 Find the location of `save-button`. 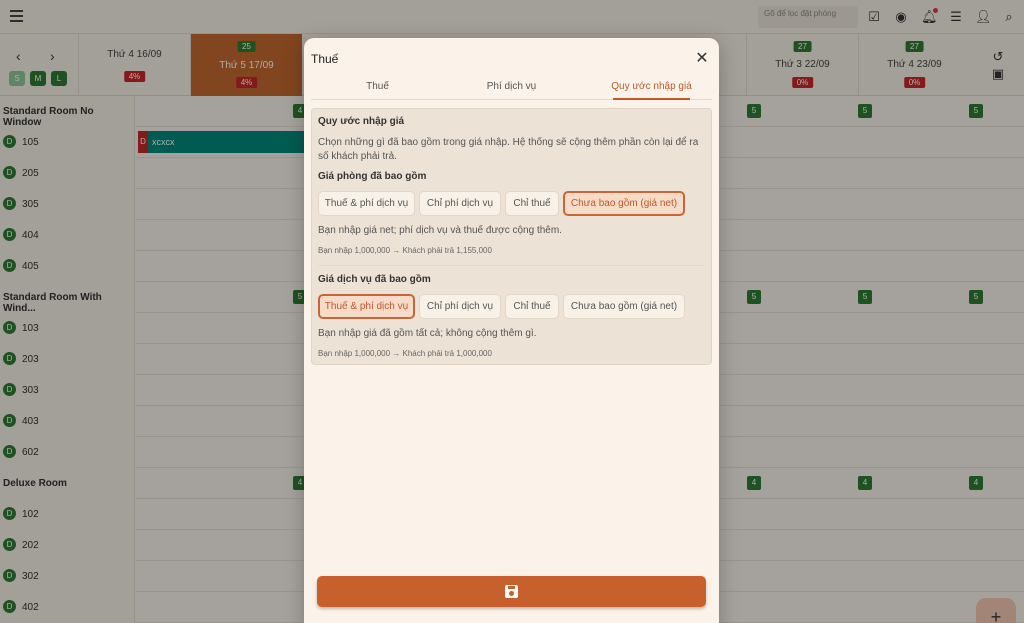

save-button is located at coordinates (511, 591).